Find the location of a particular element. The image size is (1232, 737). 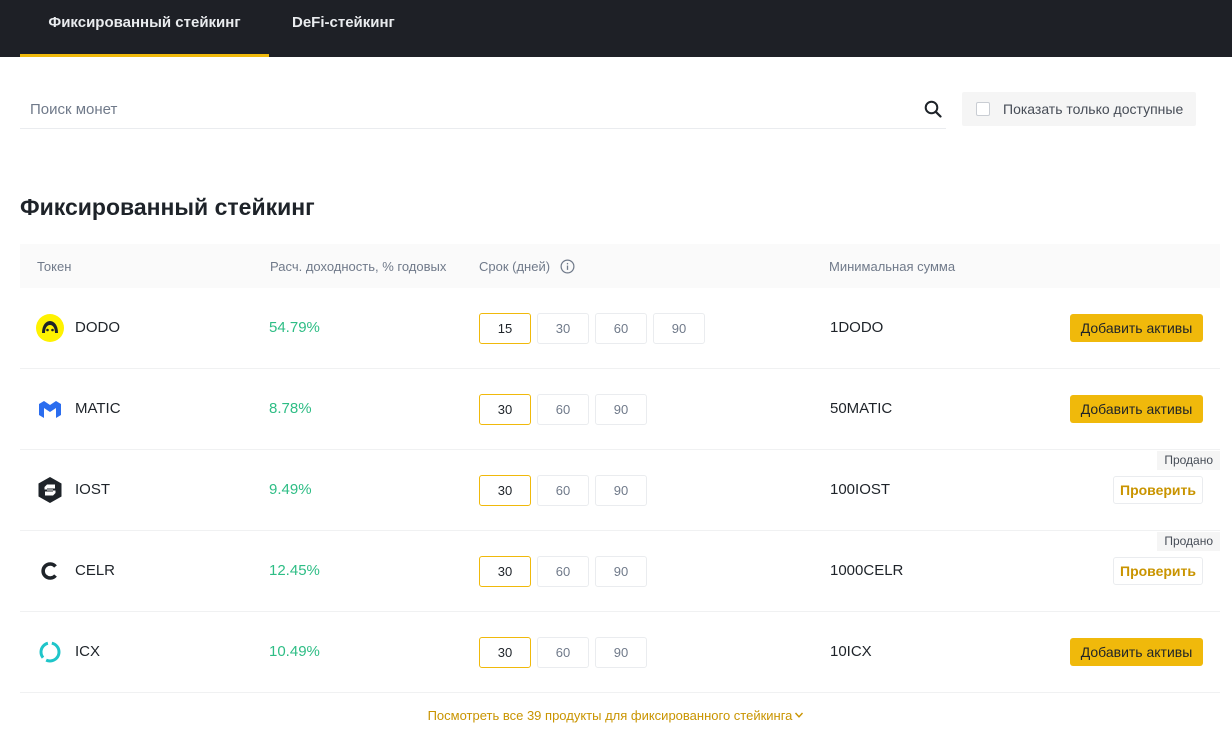

tab-defi-staking-label: DeFi-стейкинг is located at coordinates (343, 22).